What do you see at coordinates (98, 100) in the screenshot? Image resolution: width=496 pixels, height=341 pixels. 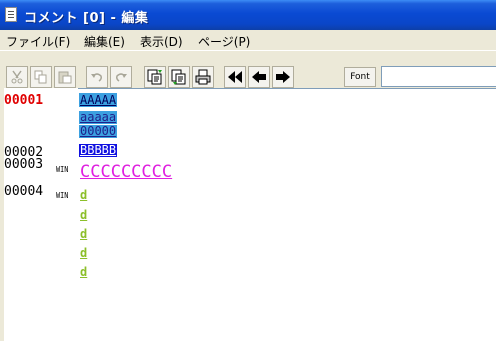 I see `text-line: AAAAA` at bounding box center [98, 100].